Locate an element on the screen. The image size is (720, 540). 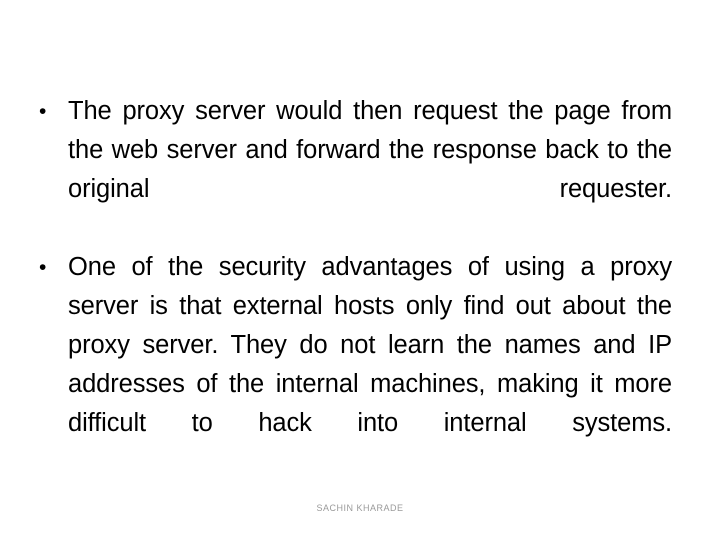
bullet-text-segment-nowrap: security advantages is located at coordinates (335, 267).